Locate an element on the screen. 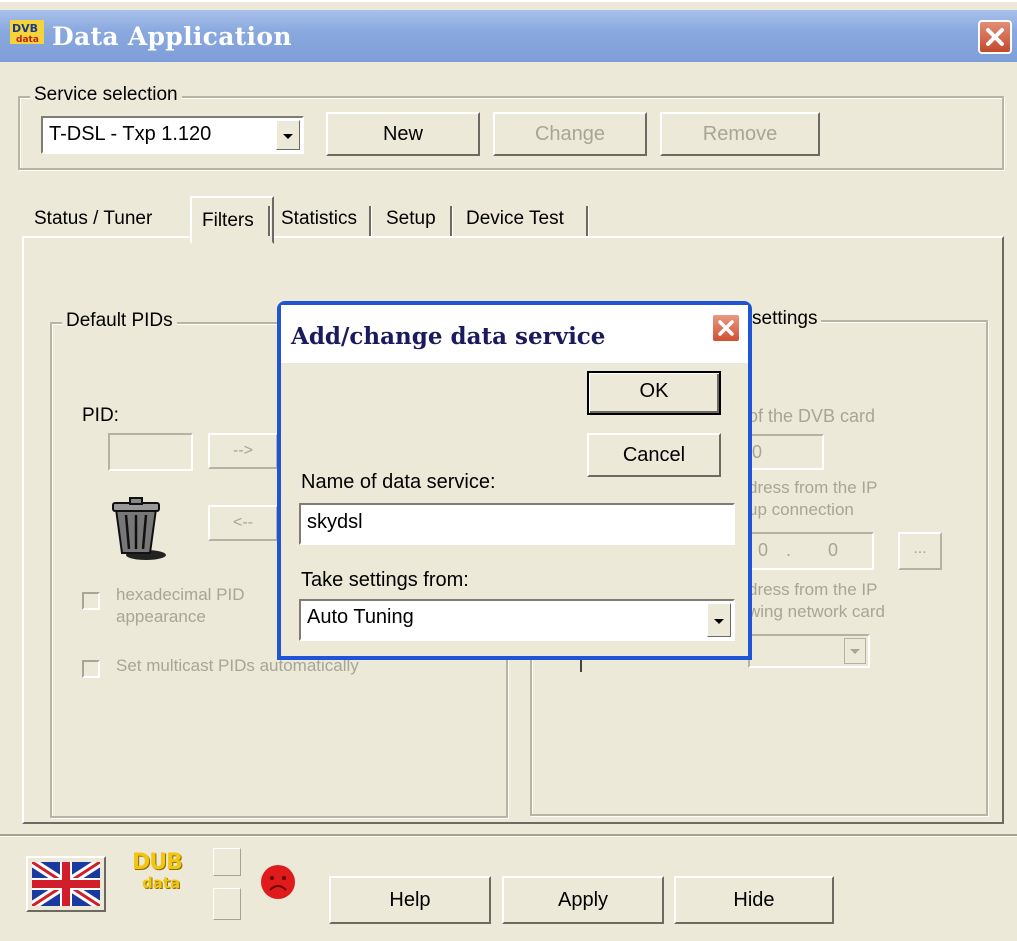  window-close-button is located at coordinates (995, 37).